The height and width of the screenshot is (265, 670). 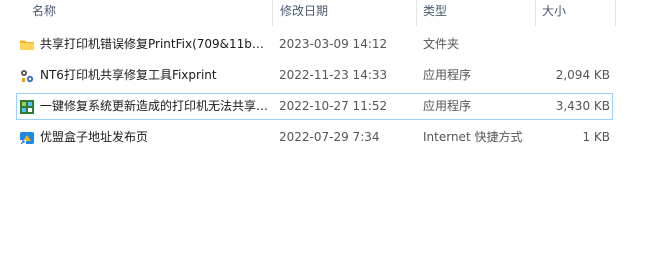 I want to click on column-header-type: 类型, so click(x=478, y=11).